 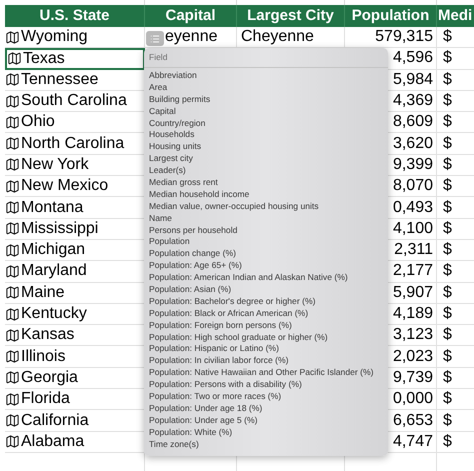 I want to click on state-name: Tennessee, so click(x=59, y=80).